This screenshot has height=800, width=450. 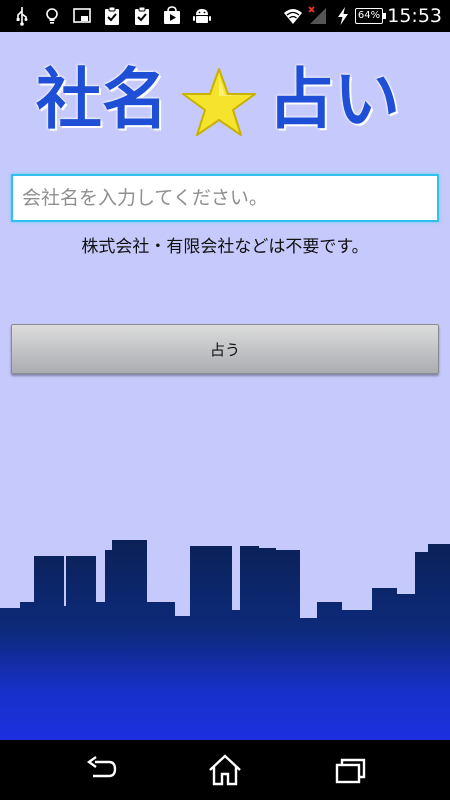 What do you see at coordinates (350, 770) in the screenshot?
I see `recent-apps-icon` at bounding box center [350, 770].